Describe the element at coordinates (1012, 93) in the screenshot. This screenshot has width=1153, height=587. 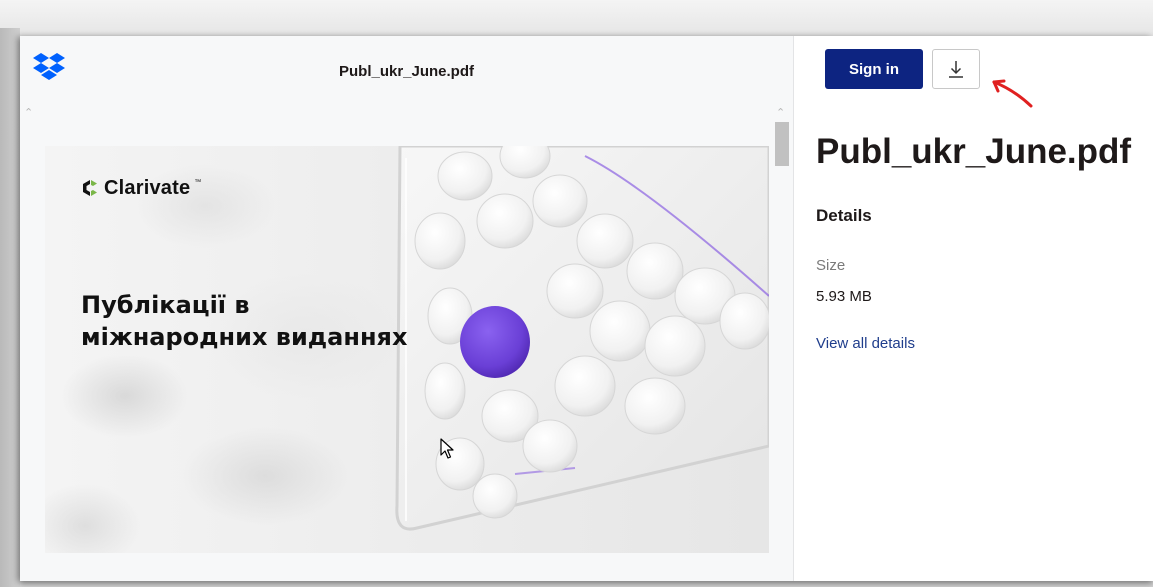
I see `red-arrow-annotation` at that location.